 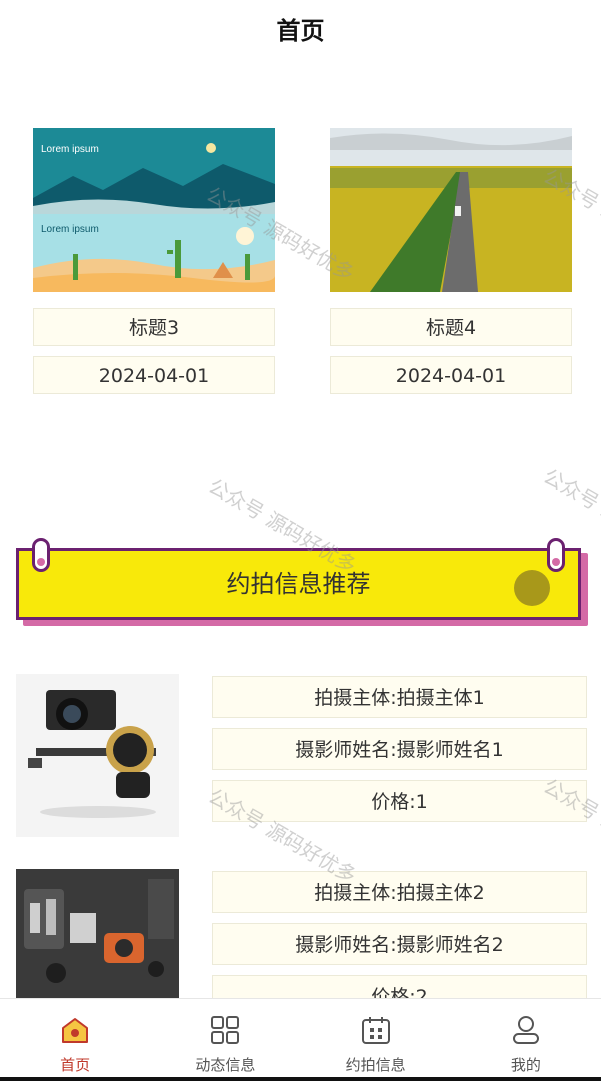 I want to click on recommendation-photographer: 摄影师姓名:摄影师姓名2, so click(x=399, y=944).